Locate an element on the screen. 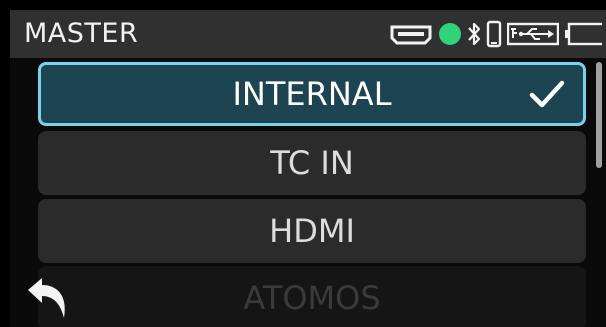  scrollbar is located at coordinates (599, 115).